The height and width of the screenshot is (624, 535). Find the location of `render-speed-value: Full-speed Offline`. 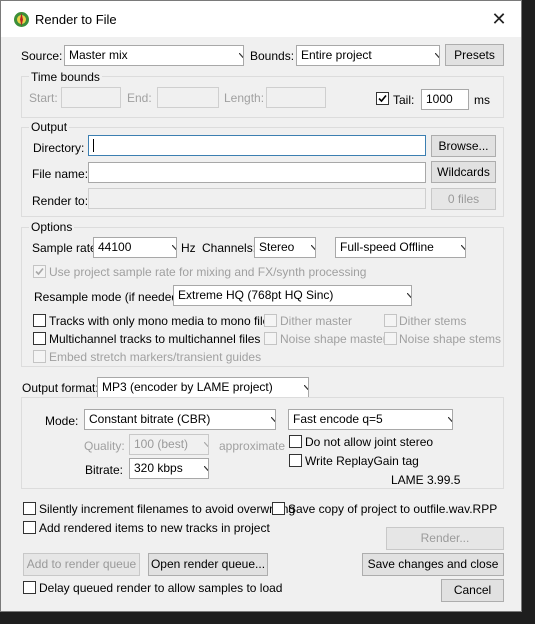

render-speed-value: Full-speed Offline is located at coordinates (387, 247).